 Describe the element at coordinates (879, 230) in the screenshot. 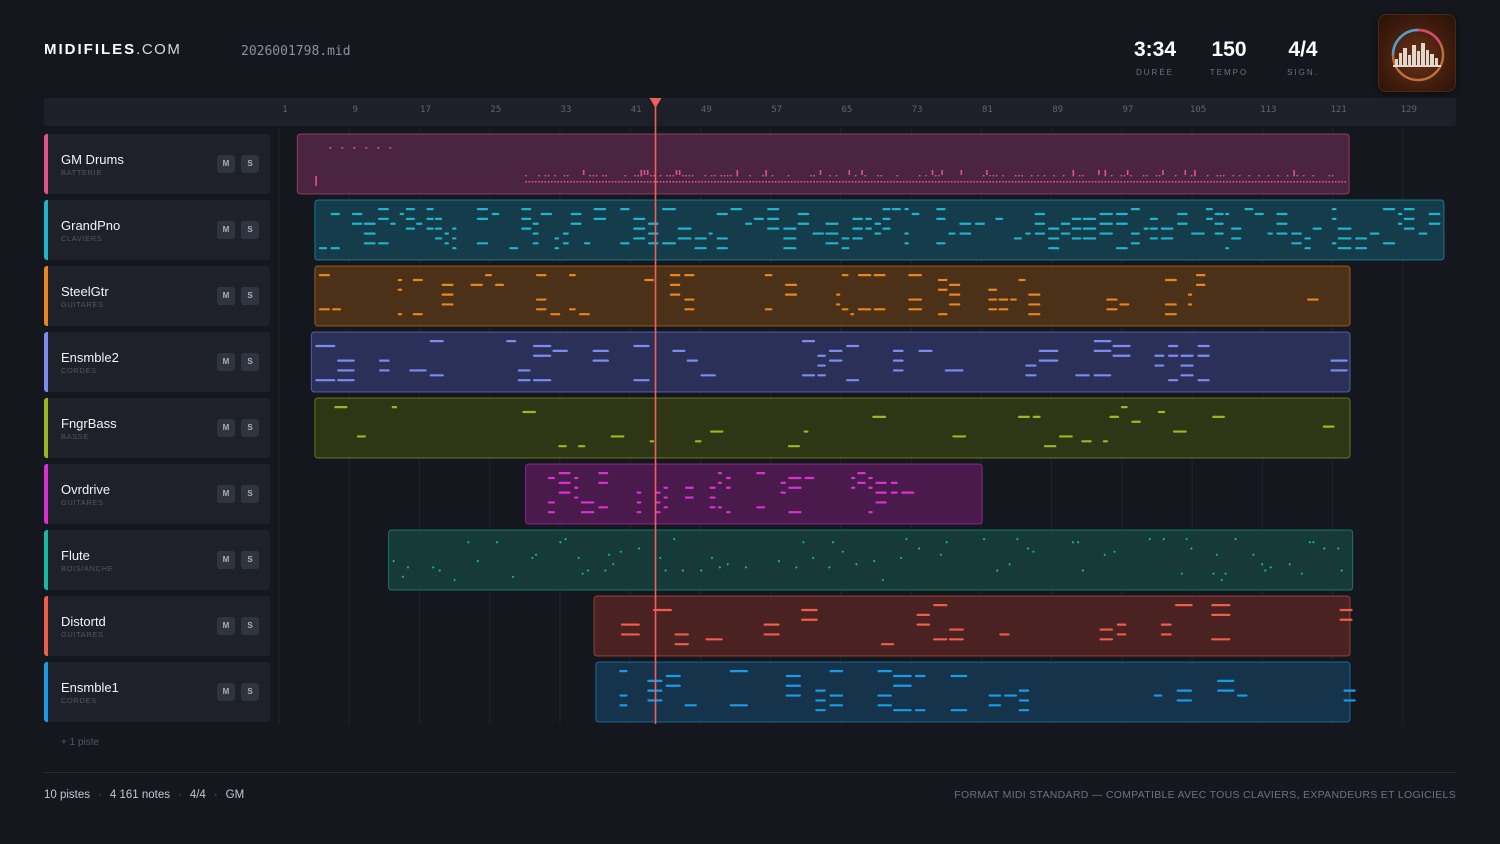

I see `clip-grandpno` at that location.